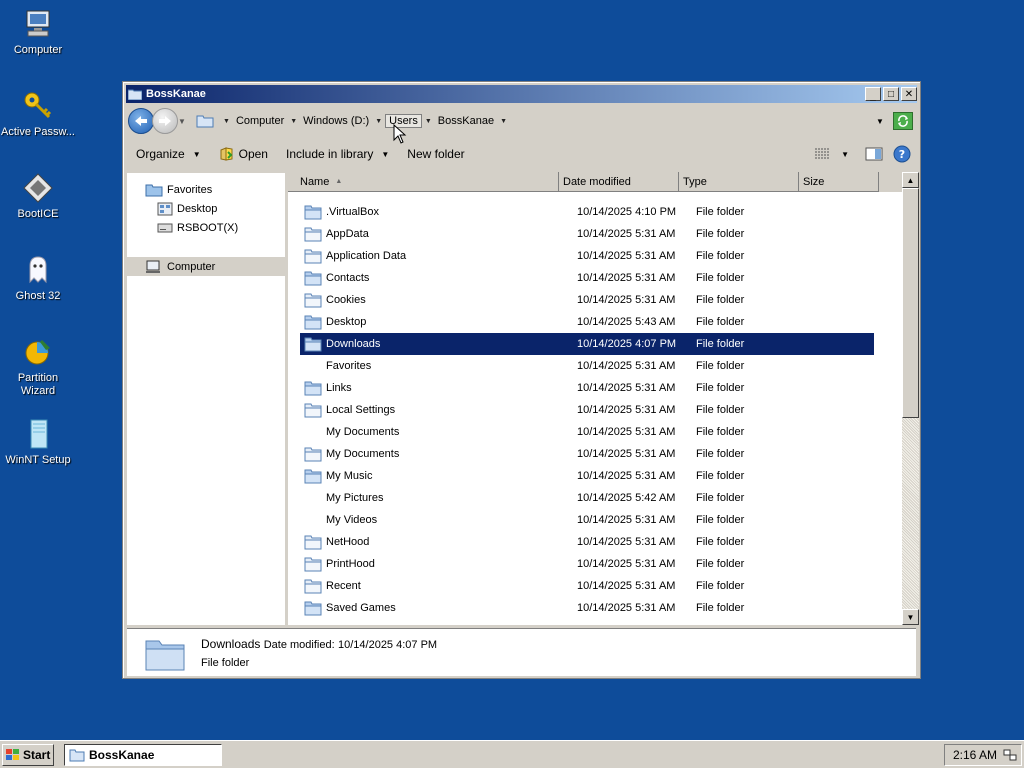 This screenshot has width=1024, height=768. I want to click on drive-icon, so click(165, 228).